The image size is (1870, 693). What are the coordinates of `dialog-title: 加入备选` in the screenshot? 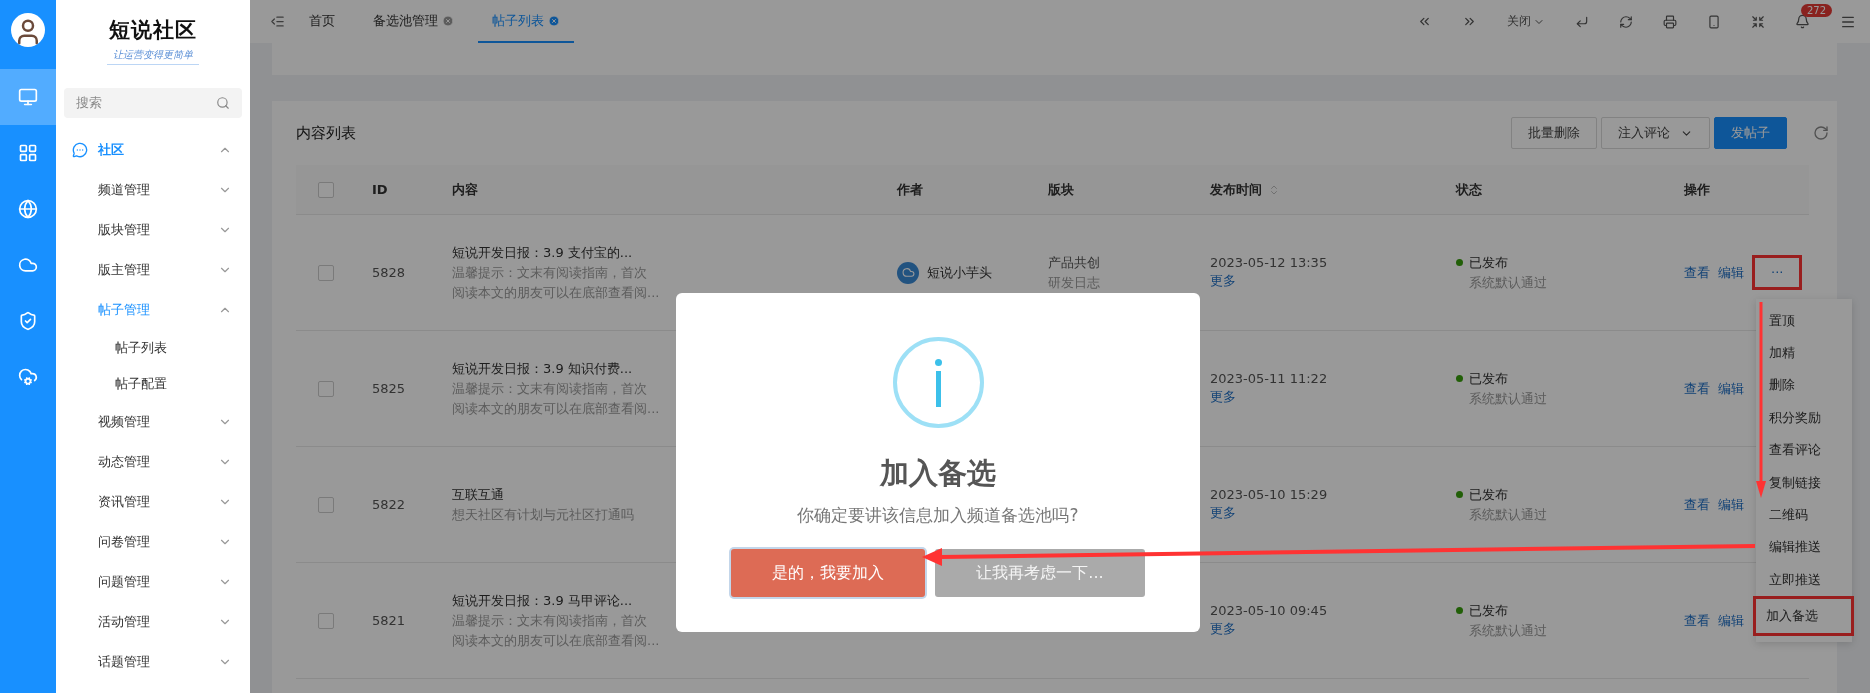 It's located at (938, 473).